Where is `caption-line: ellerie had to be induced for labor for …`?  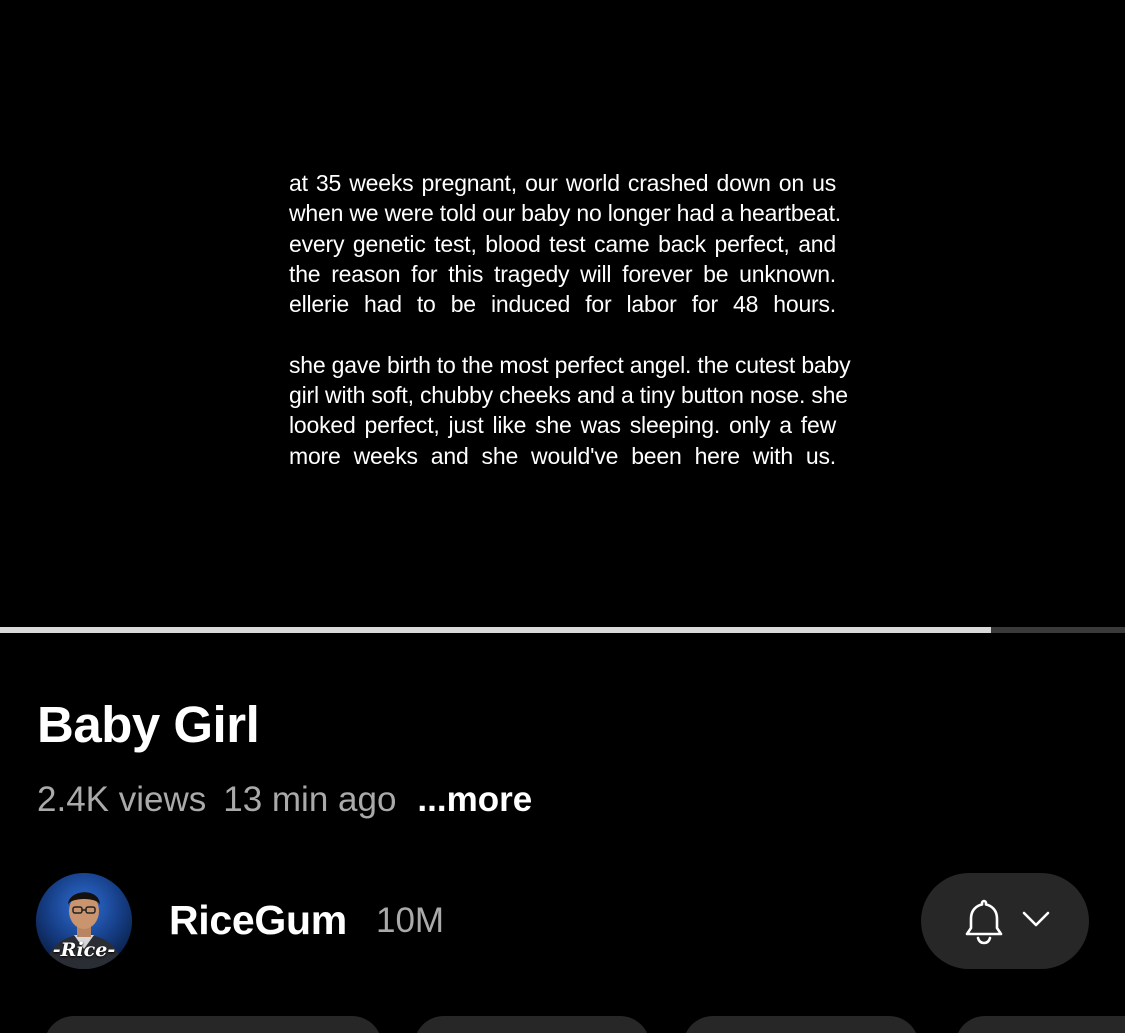
caption-line: ellerie had to be induced for labor for … is located at coordinates (562, 304).